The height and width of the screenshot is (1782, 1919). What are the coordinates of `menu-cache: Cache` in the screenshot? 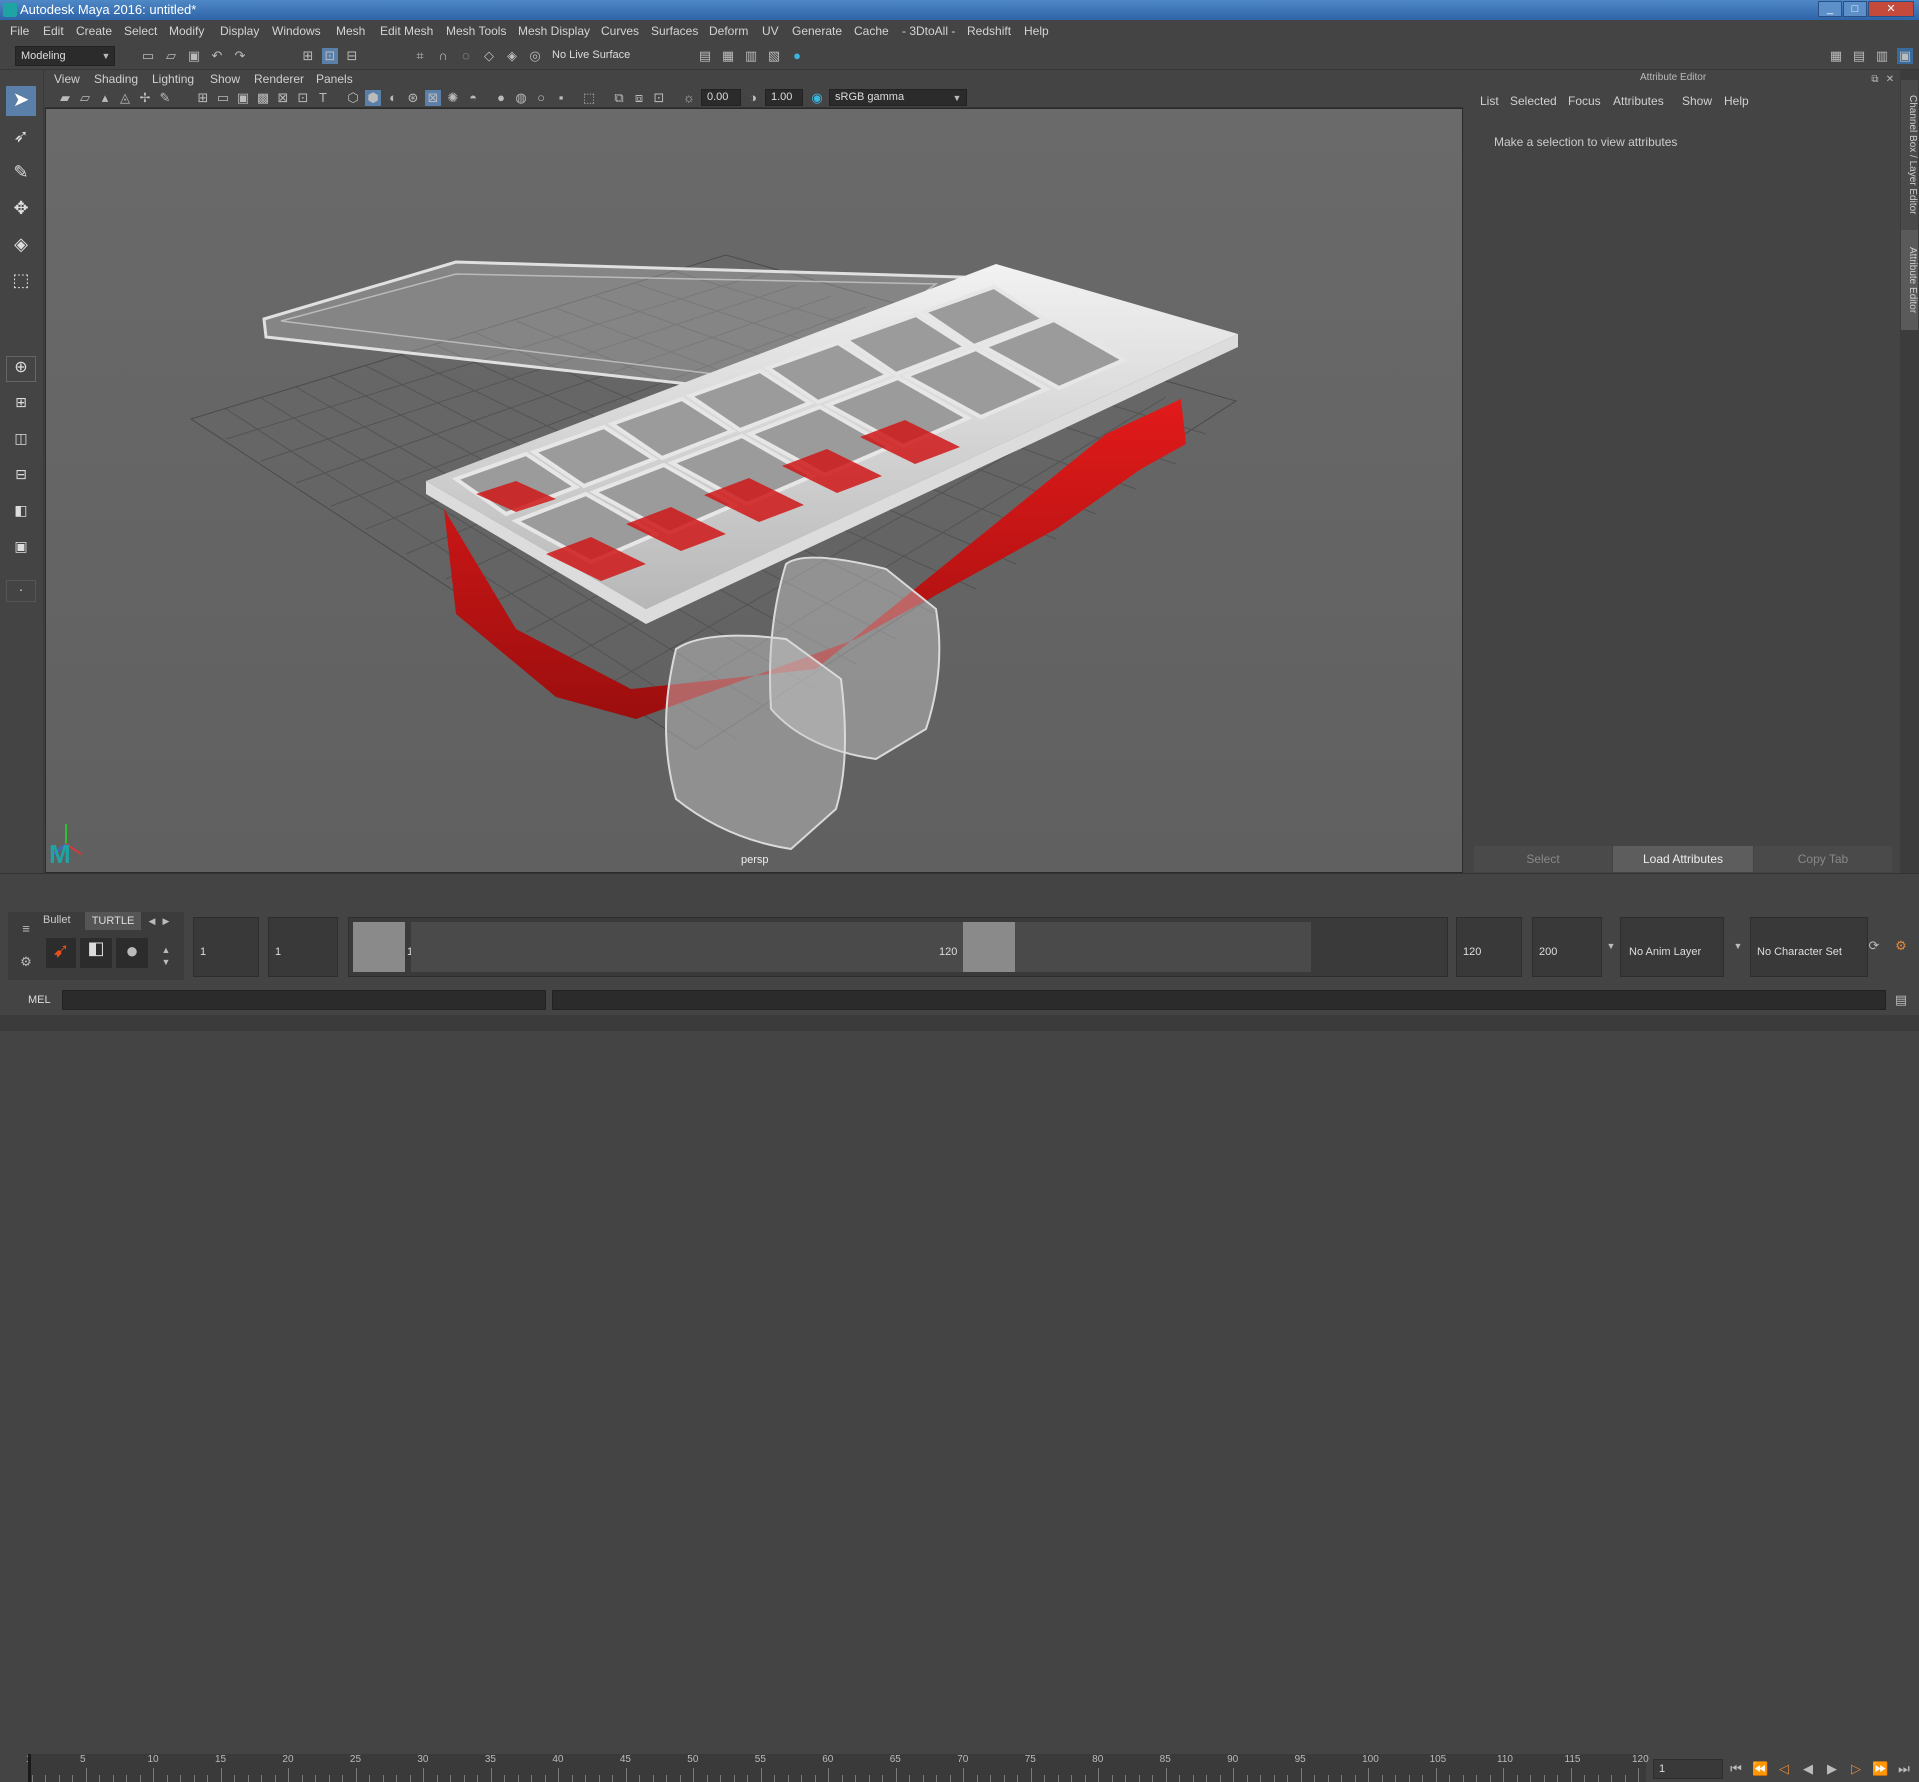 It's located at (871, 31).